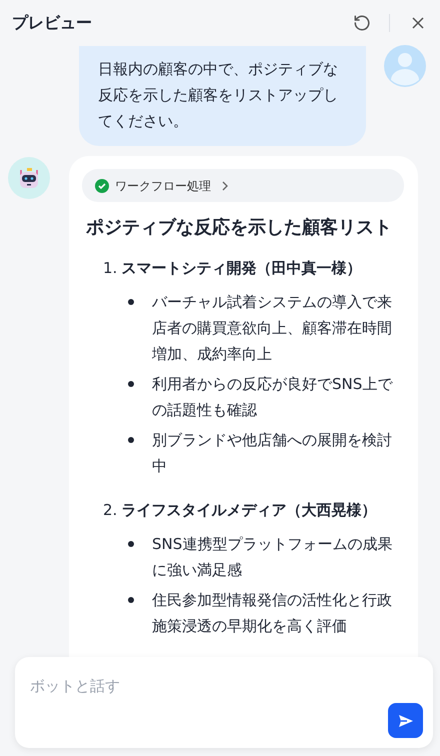 The image size is (440, 756). Describe the element at coordinates (222, 96) in the screenshot. I see `user-message: 日報内の顧客の中で、ポジティブな反応を示した顧客をリストアップしてください。` at that location.